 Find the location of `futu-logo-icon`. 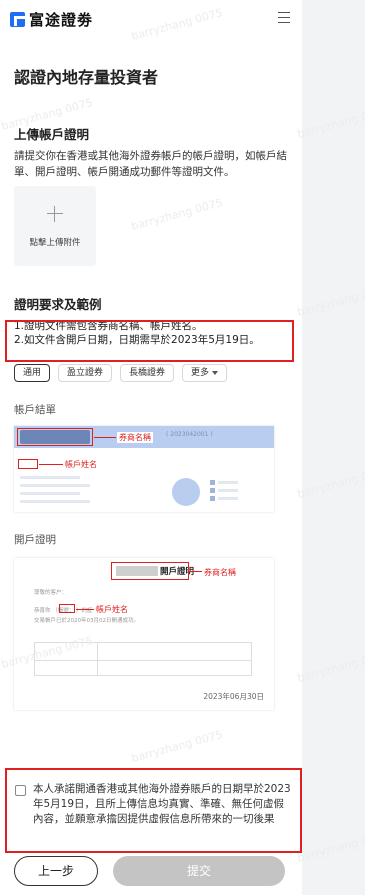

futu-logo-icon is located at coordinates (17, 19).